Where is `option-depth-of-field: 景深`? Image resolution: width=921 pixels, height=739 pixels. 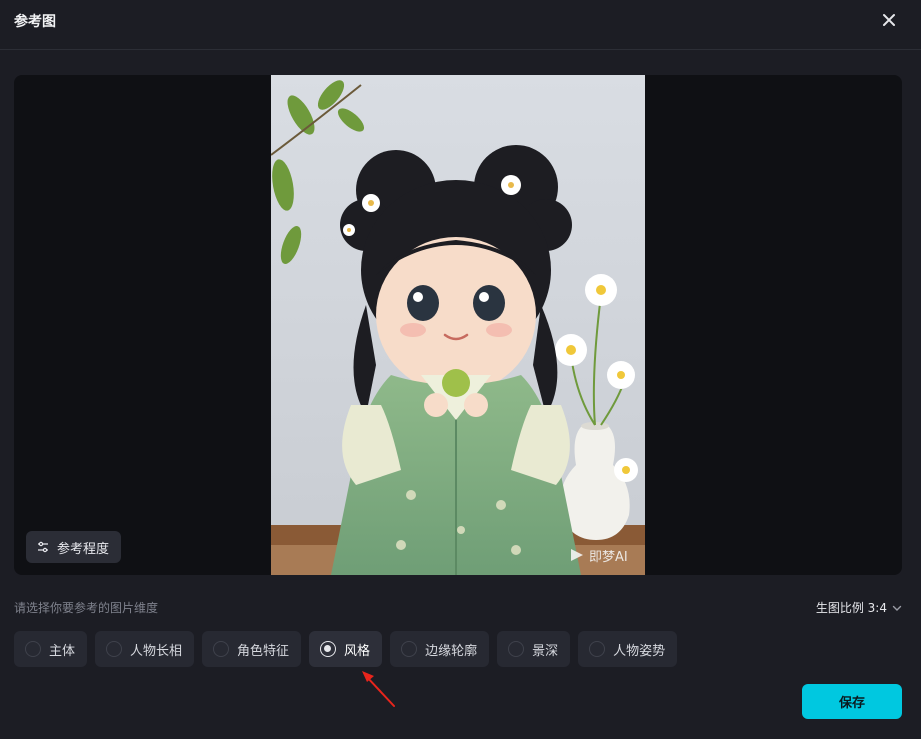 option-depth-of-field: 景深 is located at coordinates (534, 649).